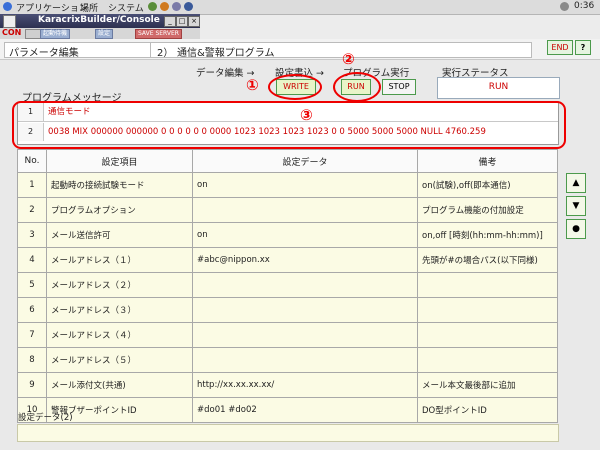 The image size is (600, 450). What do you see at coordinates (487, 210) in the screenshot?
I see `row-note: プログラム機能の付加設定` at bounding box center [487, 210].